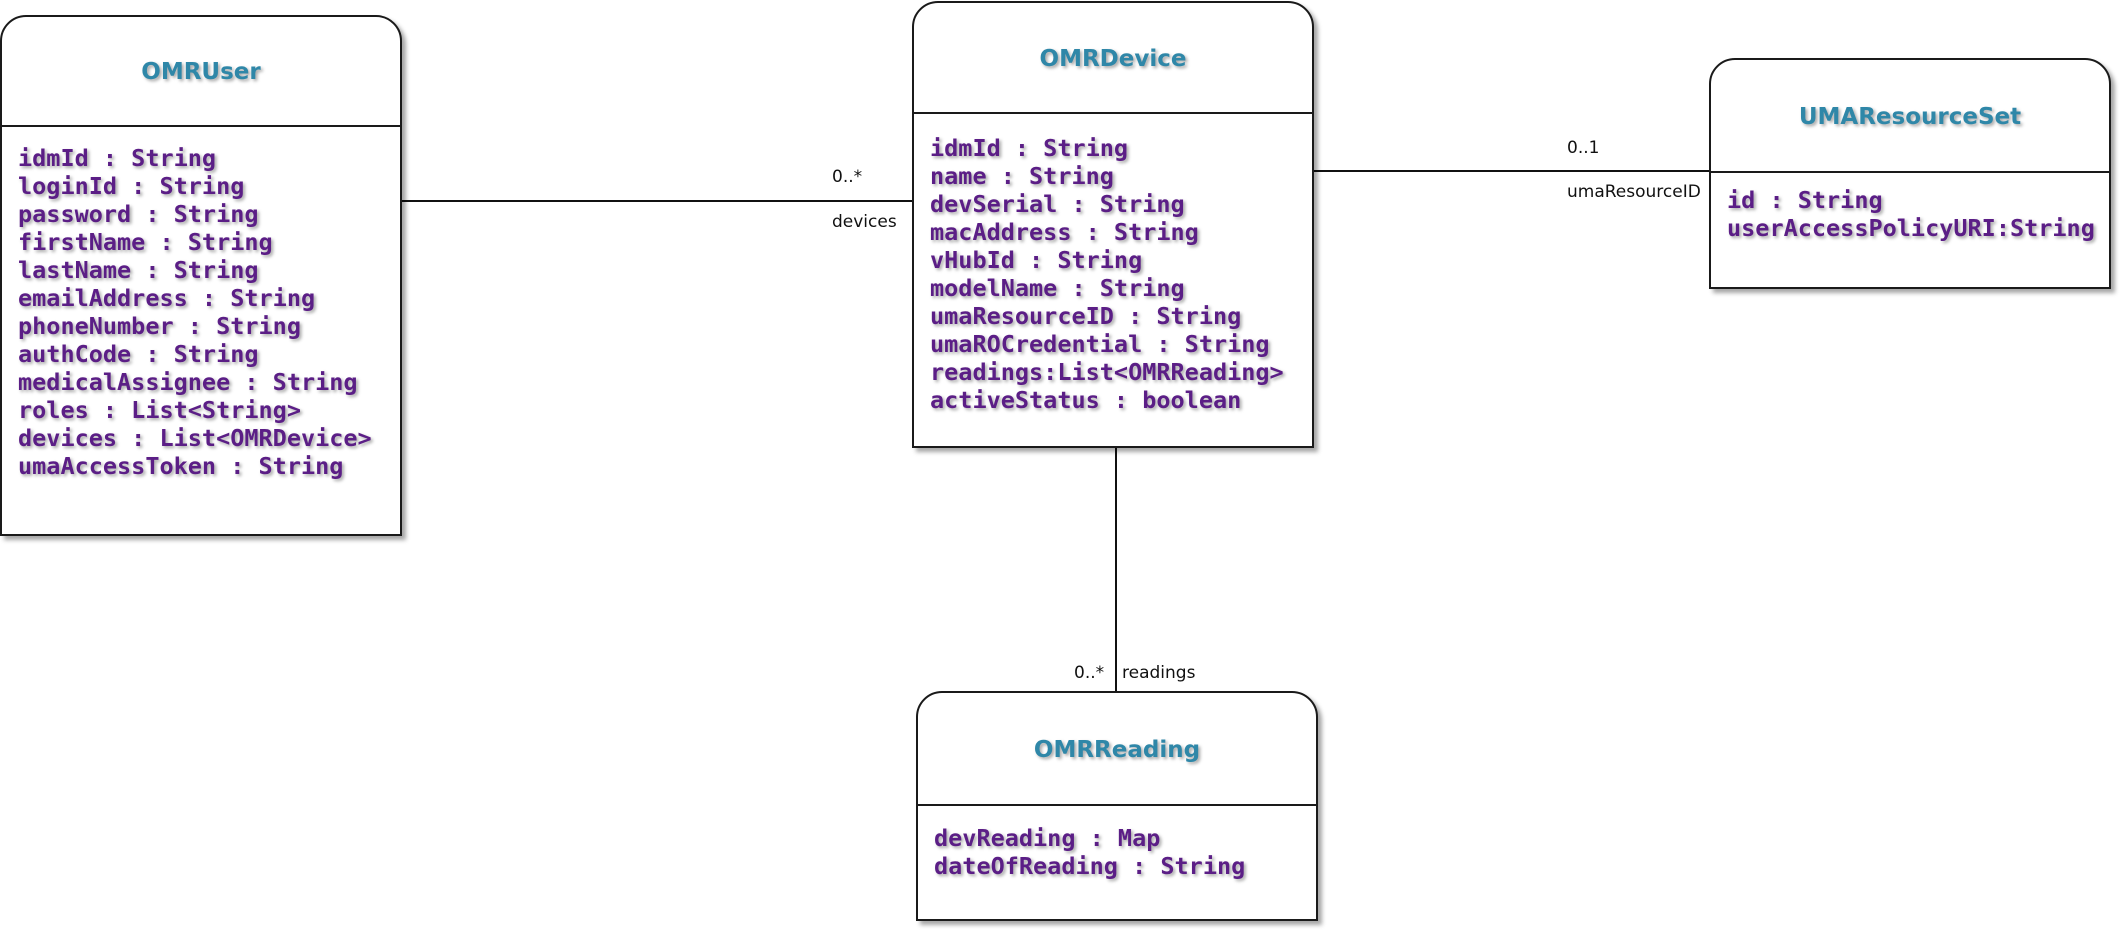 The image size is (2120, 932). What do you see at coordinates (1159, 673) in the screenshot?
I see `role-label: readings` at bounding box center [1159, 673].